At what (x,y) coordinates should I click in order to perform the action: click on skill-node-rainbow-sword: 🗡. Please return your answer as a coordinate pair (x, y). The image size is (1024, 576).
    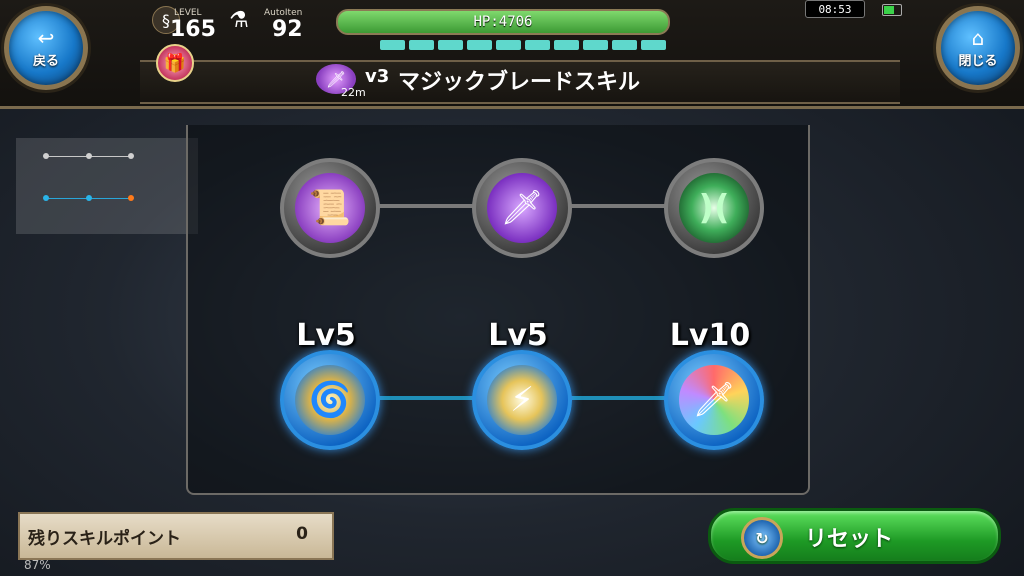
    Looking at the image, I should click on (714, 400).